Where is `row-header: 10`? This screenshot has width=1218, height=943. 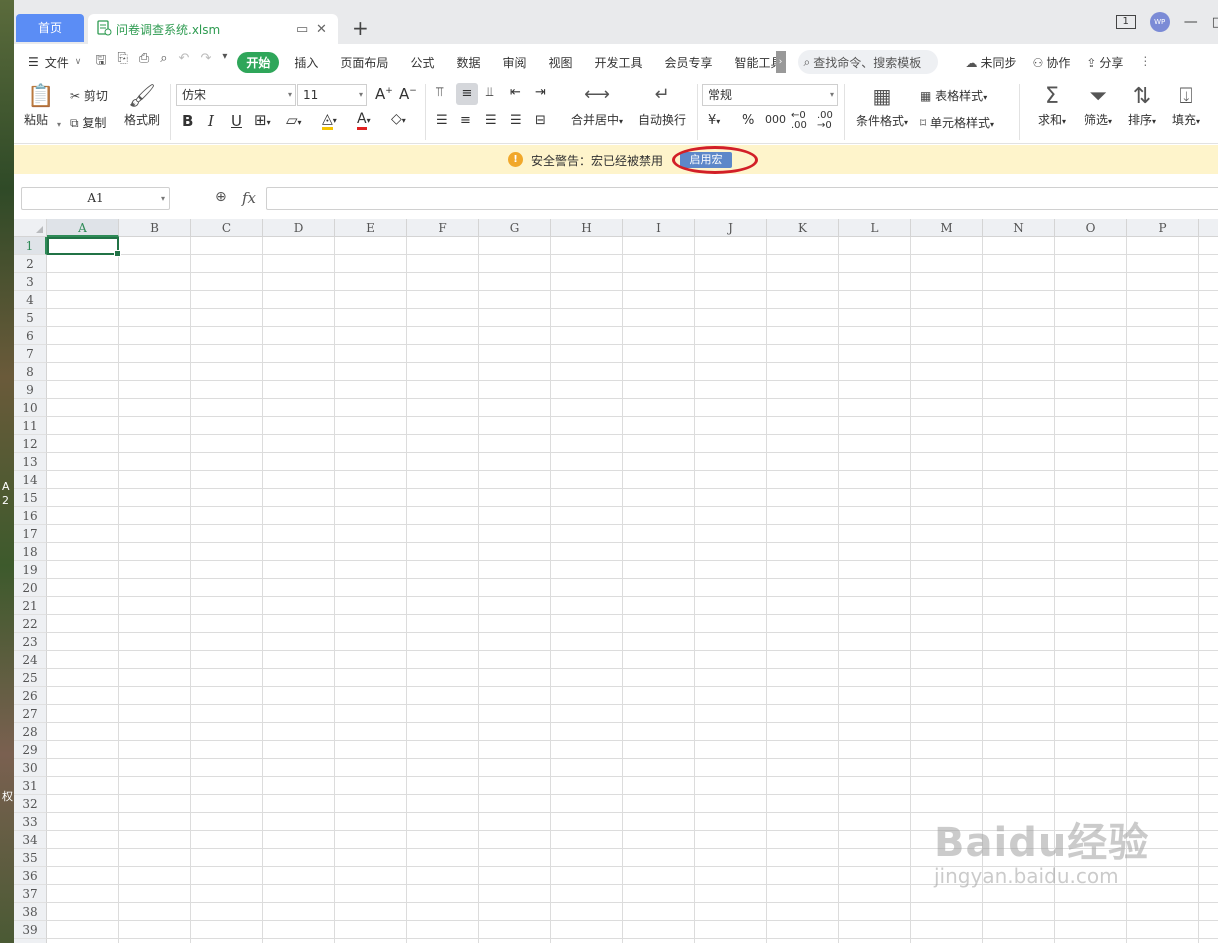 row-header: 10 is located at coordinates (30, 408).